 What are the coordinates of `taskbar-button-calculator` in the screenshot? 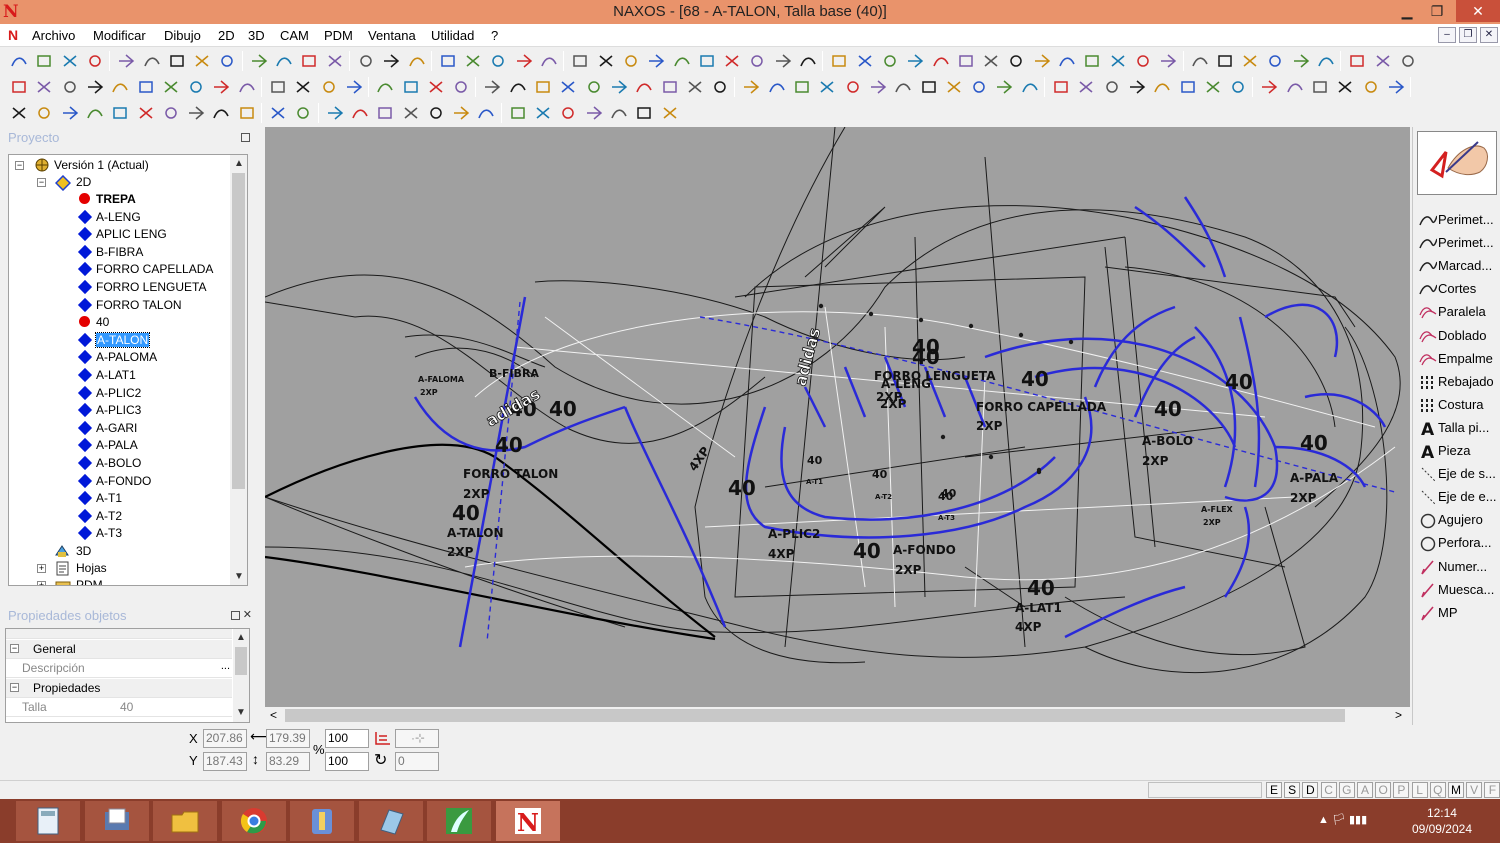 It's located at (48, 821).